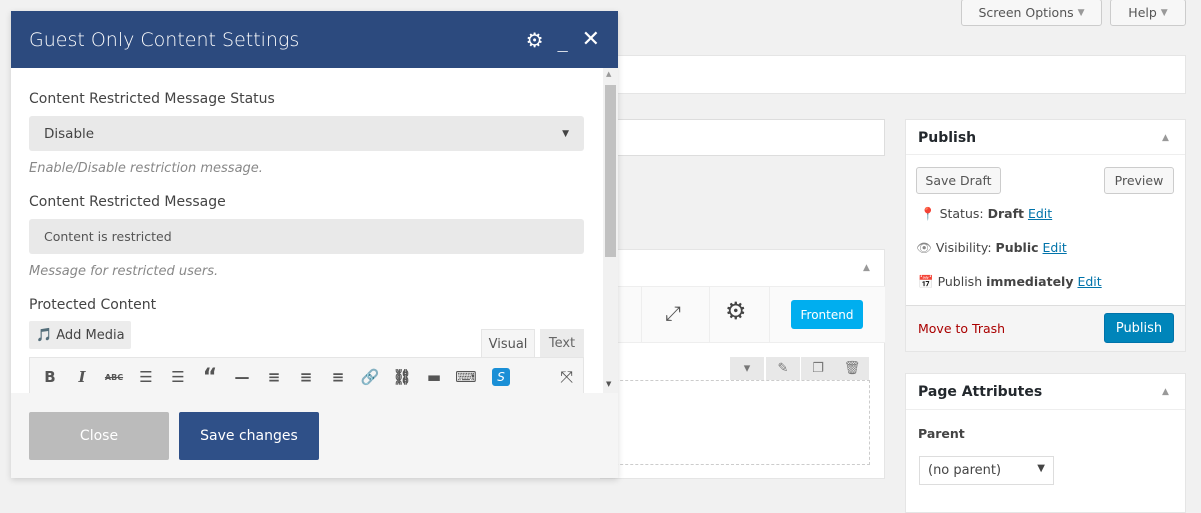 This screenshot has height=513, width=1201. I want to click on strikethrough-icon: ABC, so click(114, 377).